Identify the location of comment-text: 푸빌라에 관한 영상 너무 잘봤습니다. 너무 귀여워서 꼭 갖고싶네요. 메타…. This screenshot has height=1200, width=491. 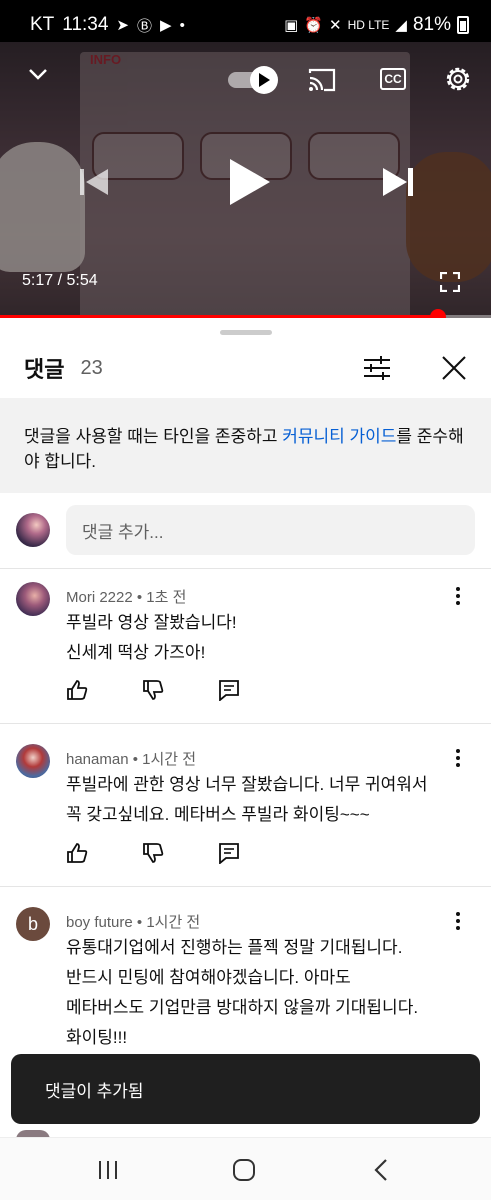
(268, 800).